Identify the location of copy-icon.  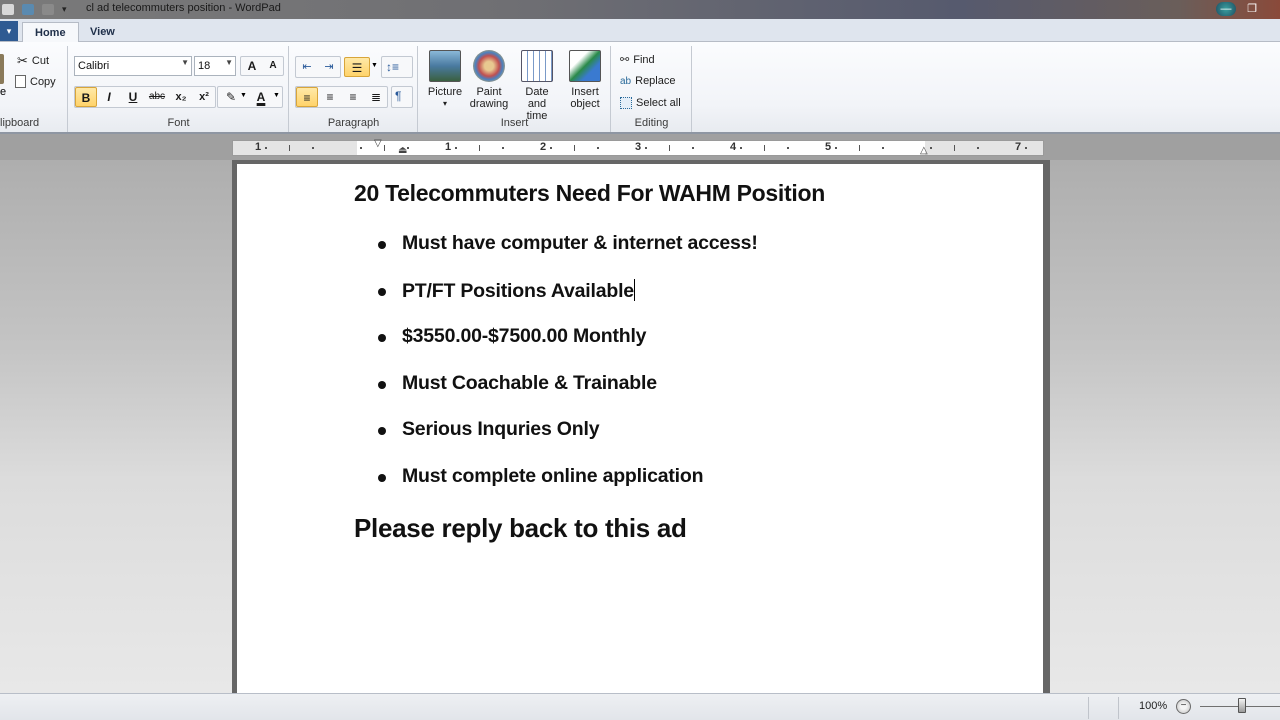
(20, 81).